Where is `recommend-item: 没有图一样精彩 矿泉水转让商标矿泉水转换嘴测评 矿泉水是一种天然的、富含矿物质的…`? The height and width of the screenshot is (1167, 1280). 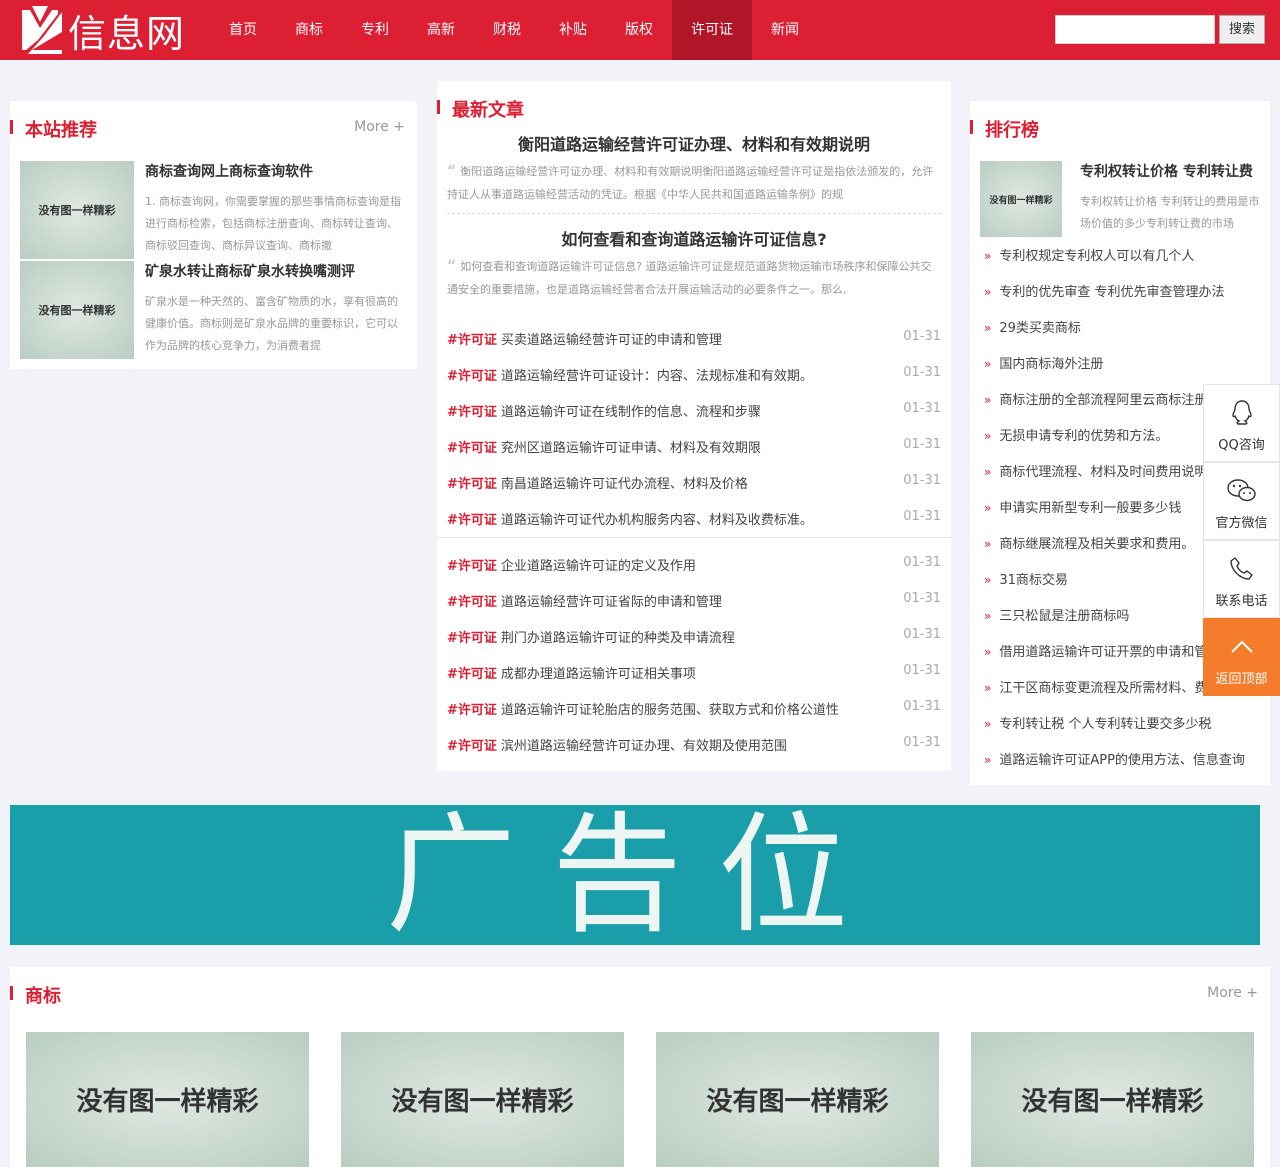
recommend-item: 没有图一样精彩 矿泉水转让商标矿泉水转换嘴测评 矿泉水是一种天然的、富含矿物质的… is located at coordinates (217, 310).